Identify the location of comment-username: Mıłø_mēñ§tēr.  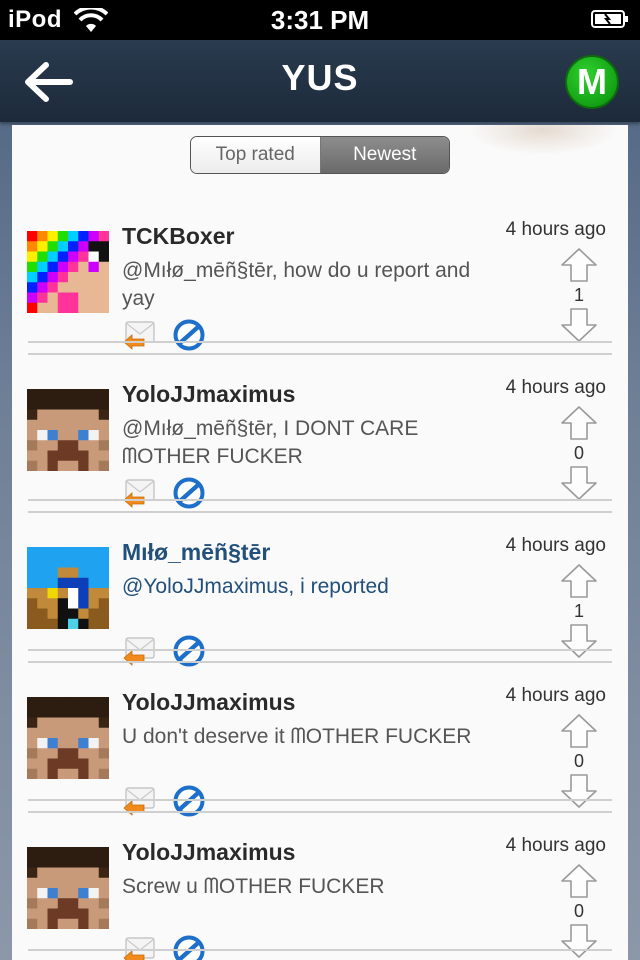
(196, 552).